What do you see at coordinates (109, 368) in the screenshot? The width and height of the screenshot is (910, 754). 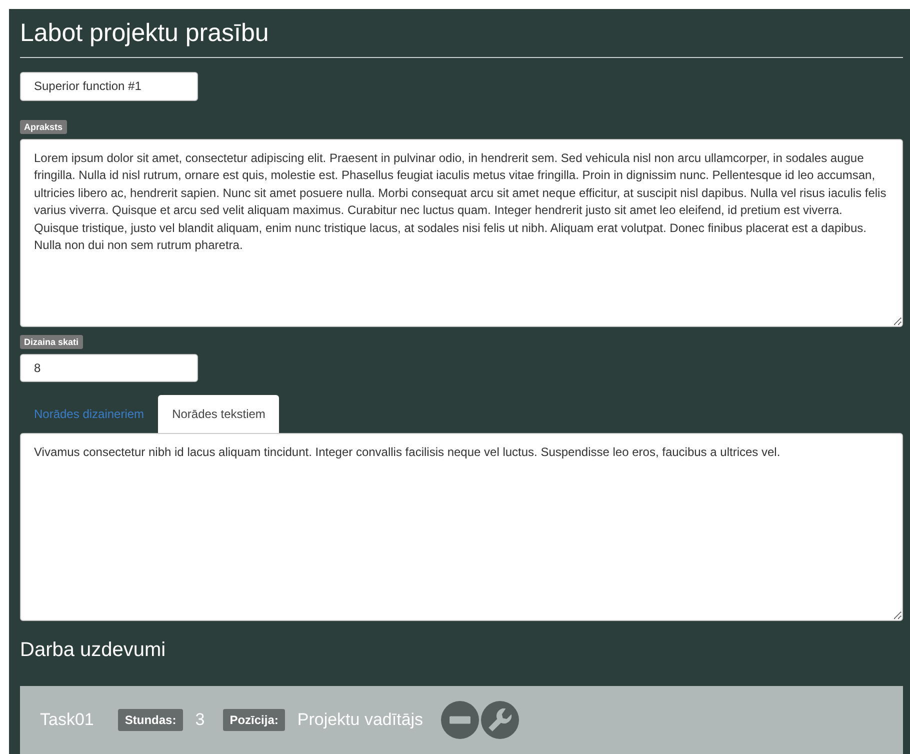 I see `design-views-field: 8` at bounding box center [109, 368].